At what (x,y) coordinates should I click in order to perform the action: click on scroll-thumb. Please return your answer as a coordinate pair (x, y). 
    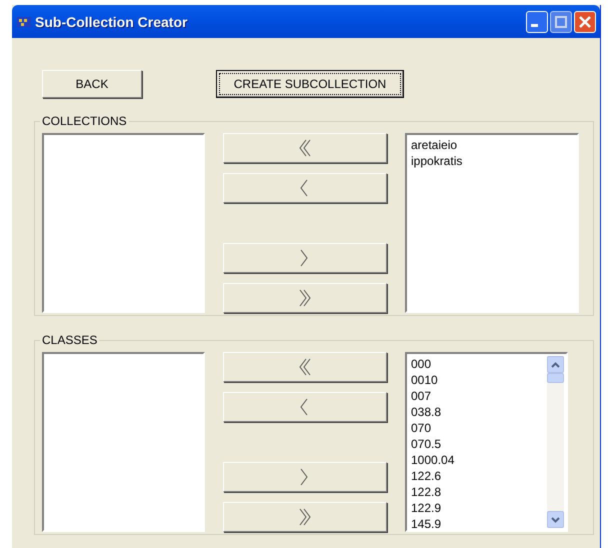
    Looking at the image, I should click on (555, 378).